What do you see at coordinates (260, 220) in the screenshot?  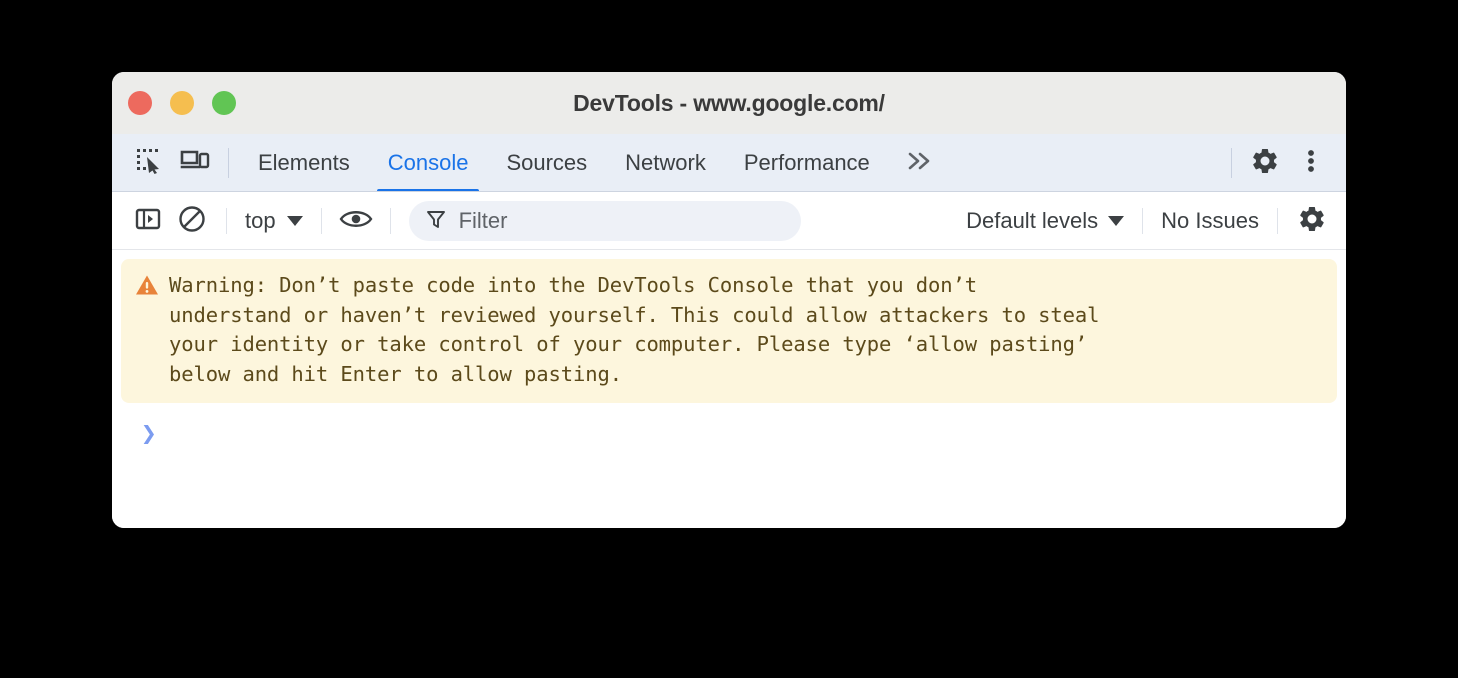 I see `execution-context-value: top` at bounding box center [260, 220].